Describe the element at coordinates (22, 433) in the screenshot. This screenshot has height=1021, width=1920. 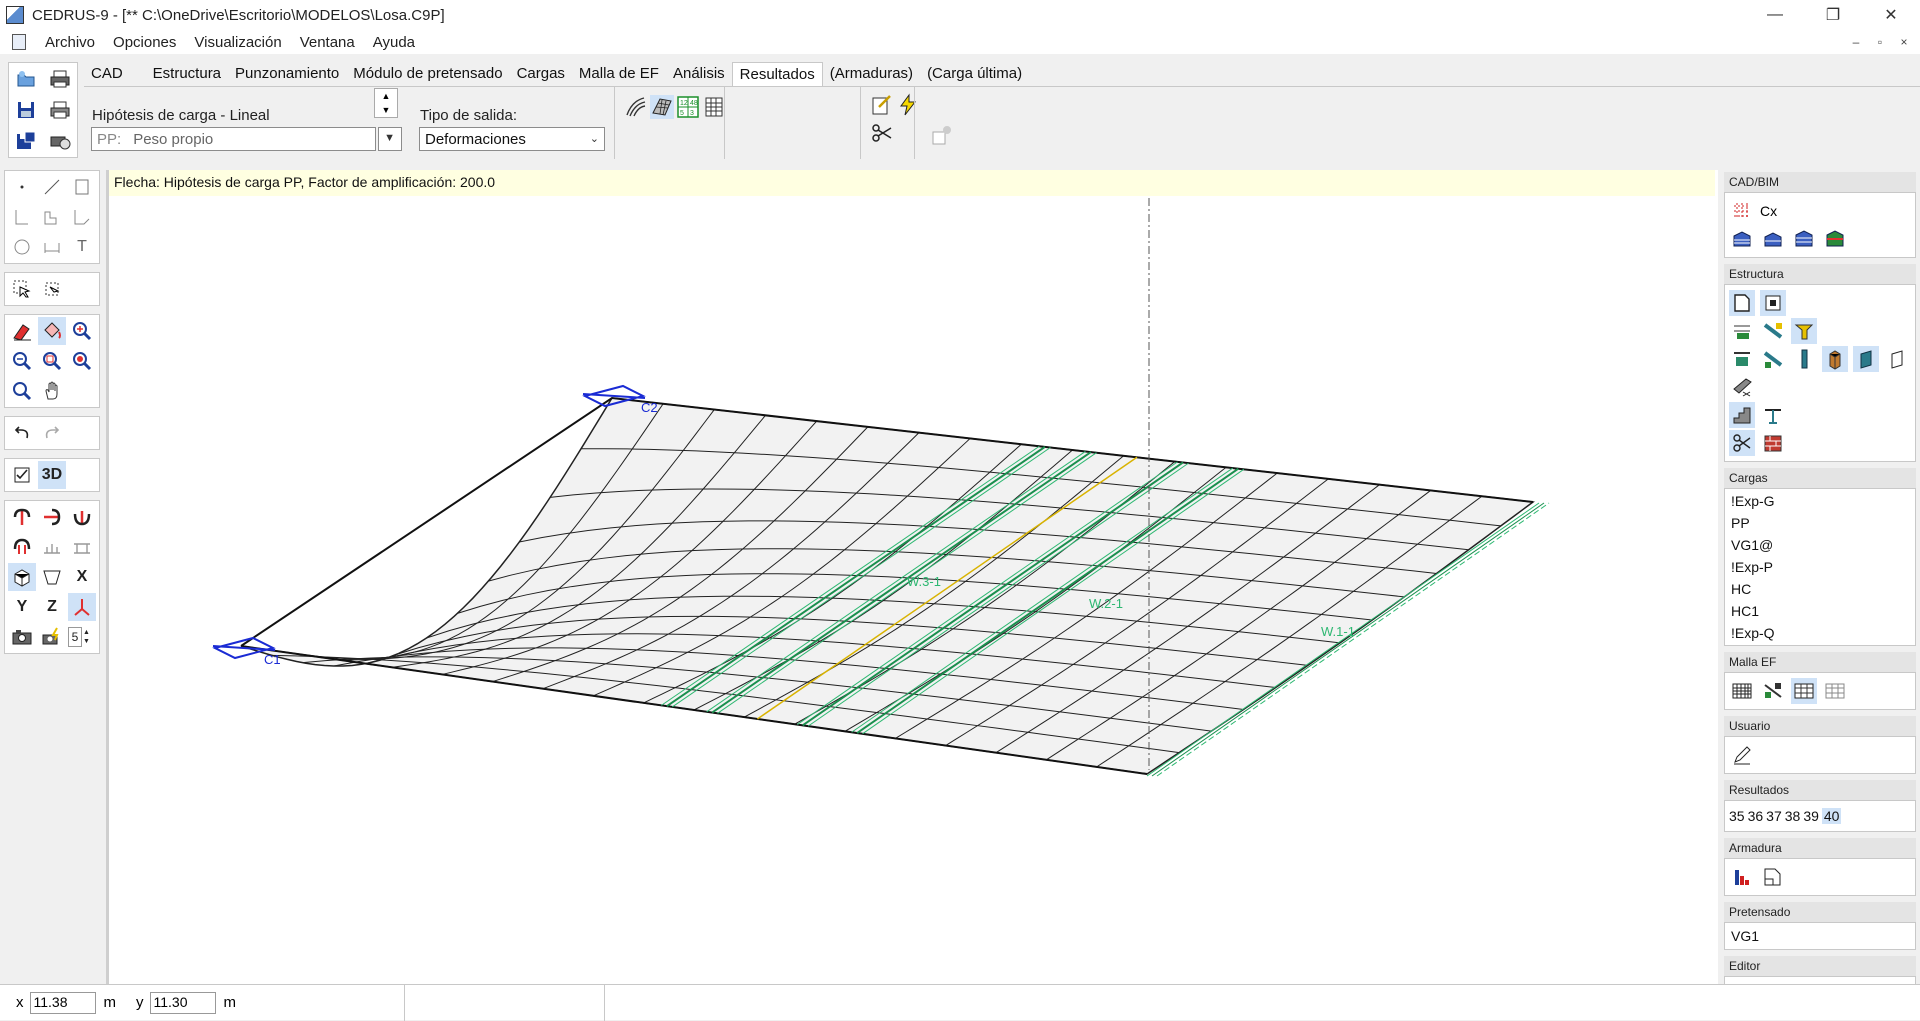
I see `undo-icon` at that location.